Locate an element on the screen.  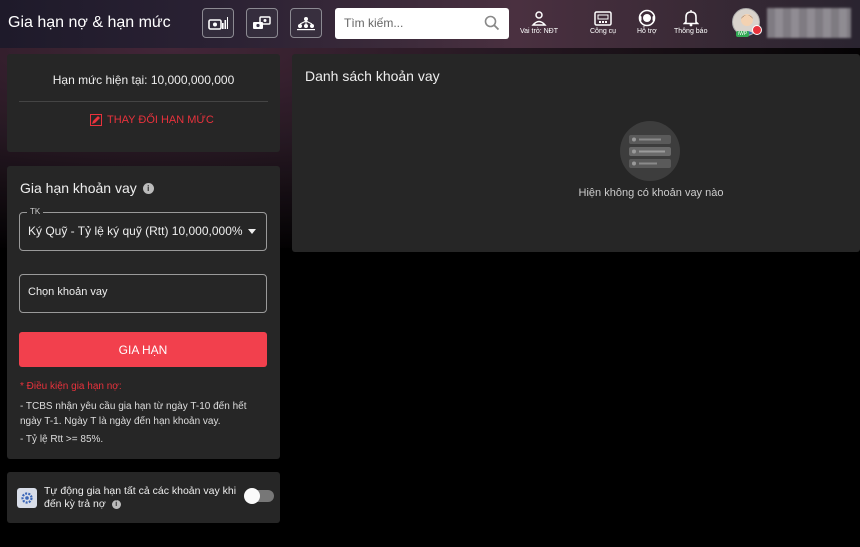
transfer-icon is located at coordinates (262, 22).